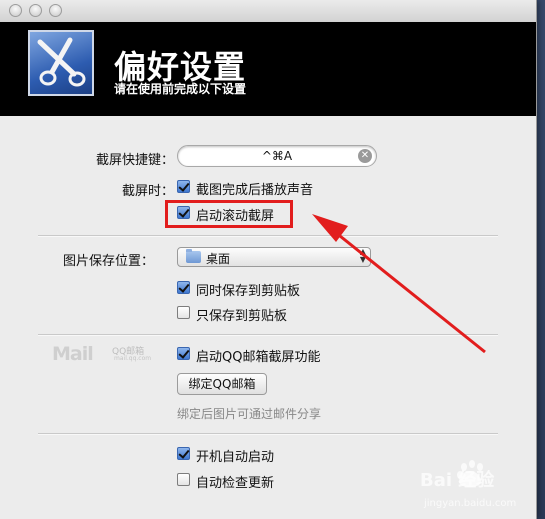 This screenshot has width=545, height=519. I want to click on baidu-watermark: Bai 经验 jingyan.baidu.com, so click(467, 486).